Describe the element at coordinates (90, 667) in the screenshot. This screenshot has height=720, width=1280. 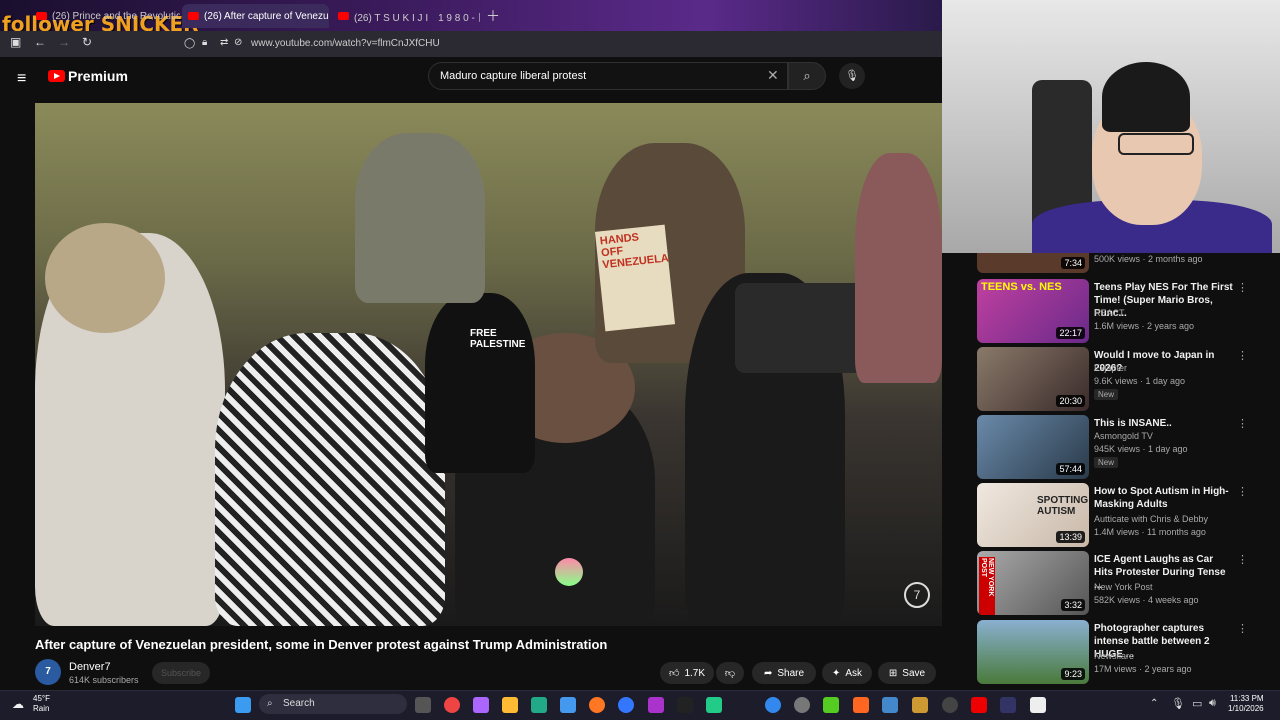
I see `channel-name: Denver7` at that location.